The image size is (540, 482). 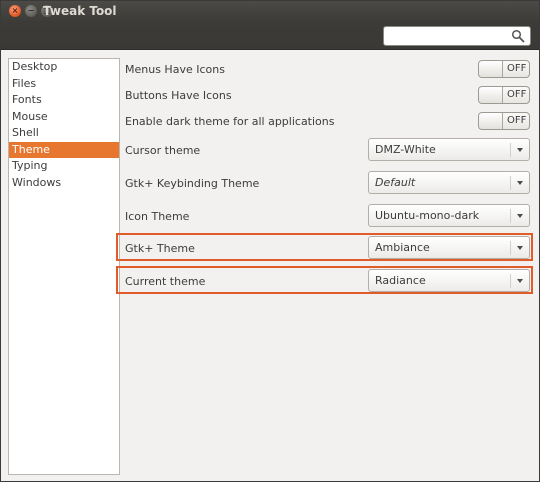 What do you see at coordinates (192, 183) in the screenshot?
I see `keybinding-theme-label: Gtk+ Keybinding Theme` at bounding box center [192, 183].